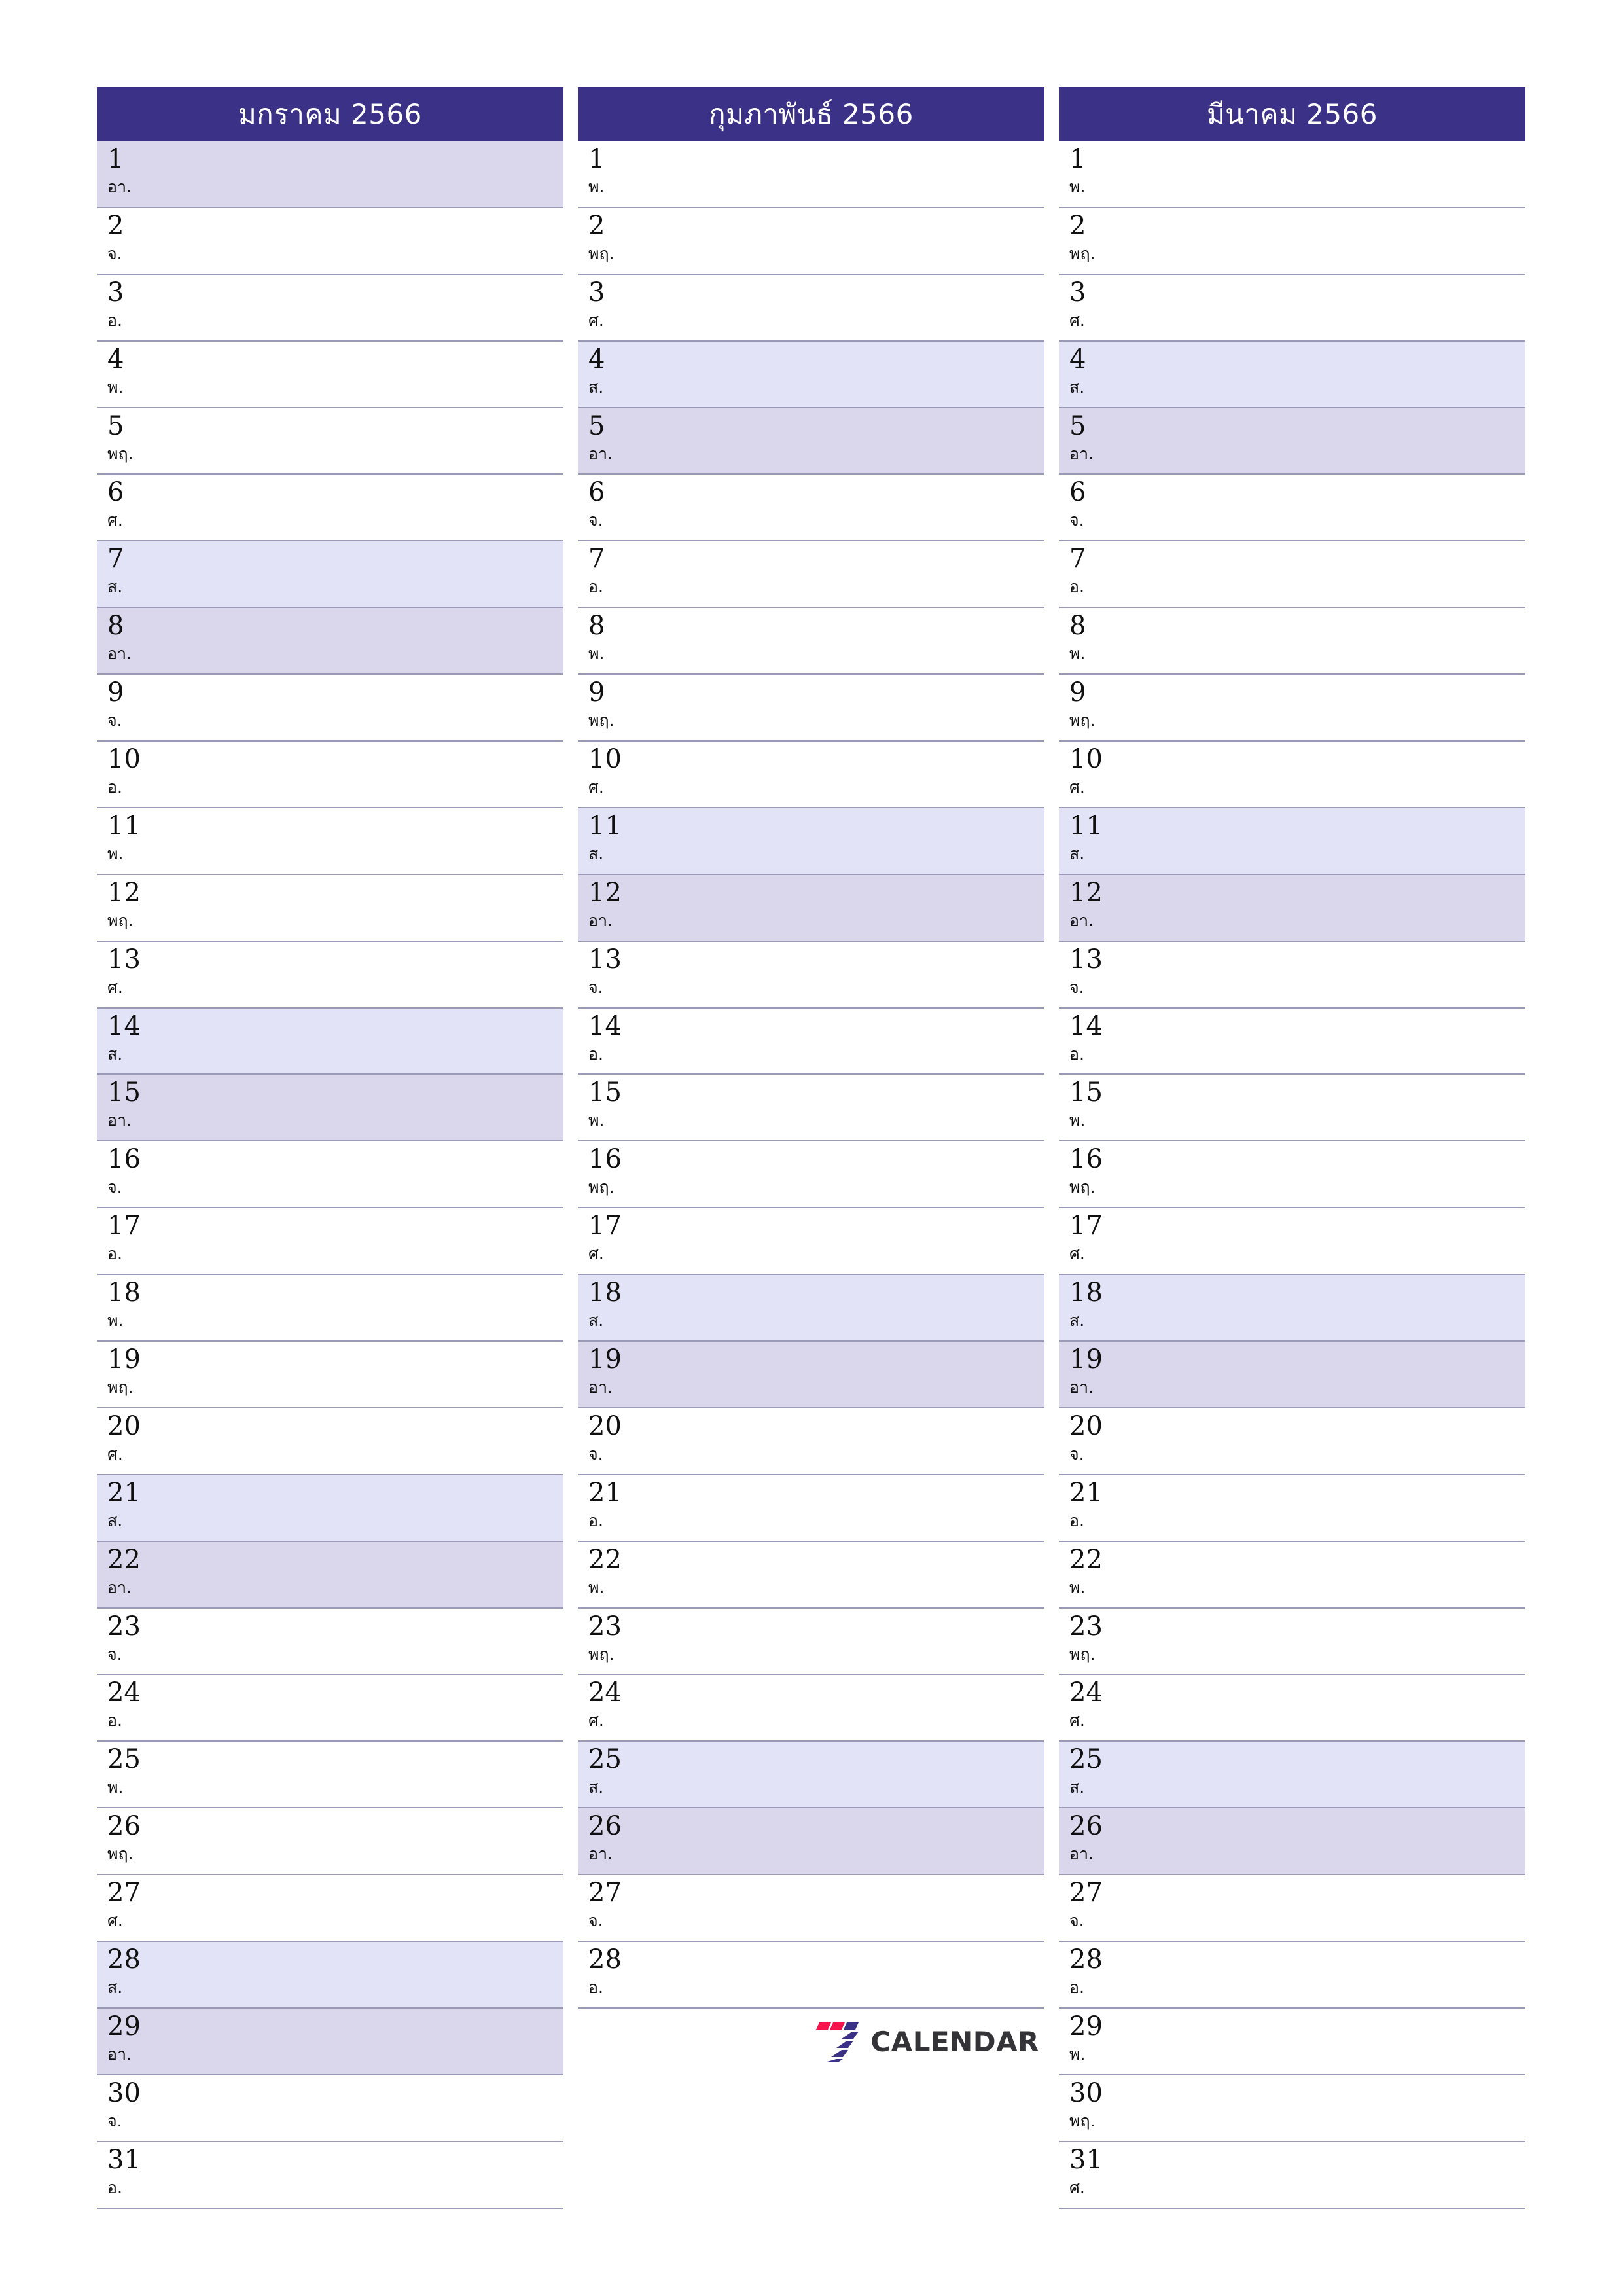 This screenshot has height=2296, width=1623. I want to click on day-row: 20 ศ., so click(330, 1441).